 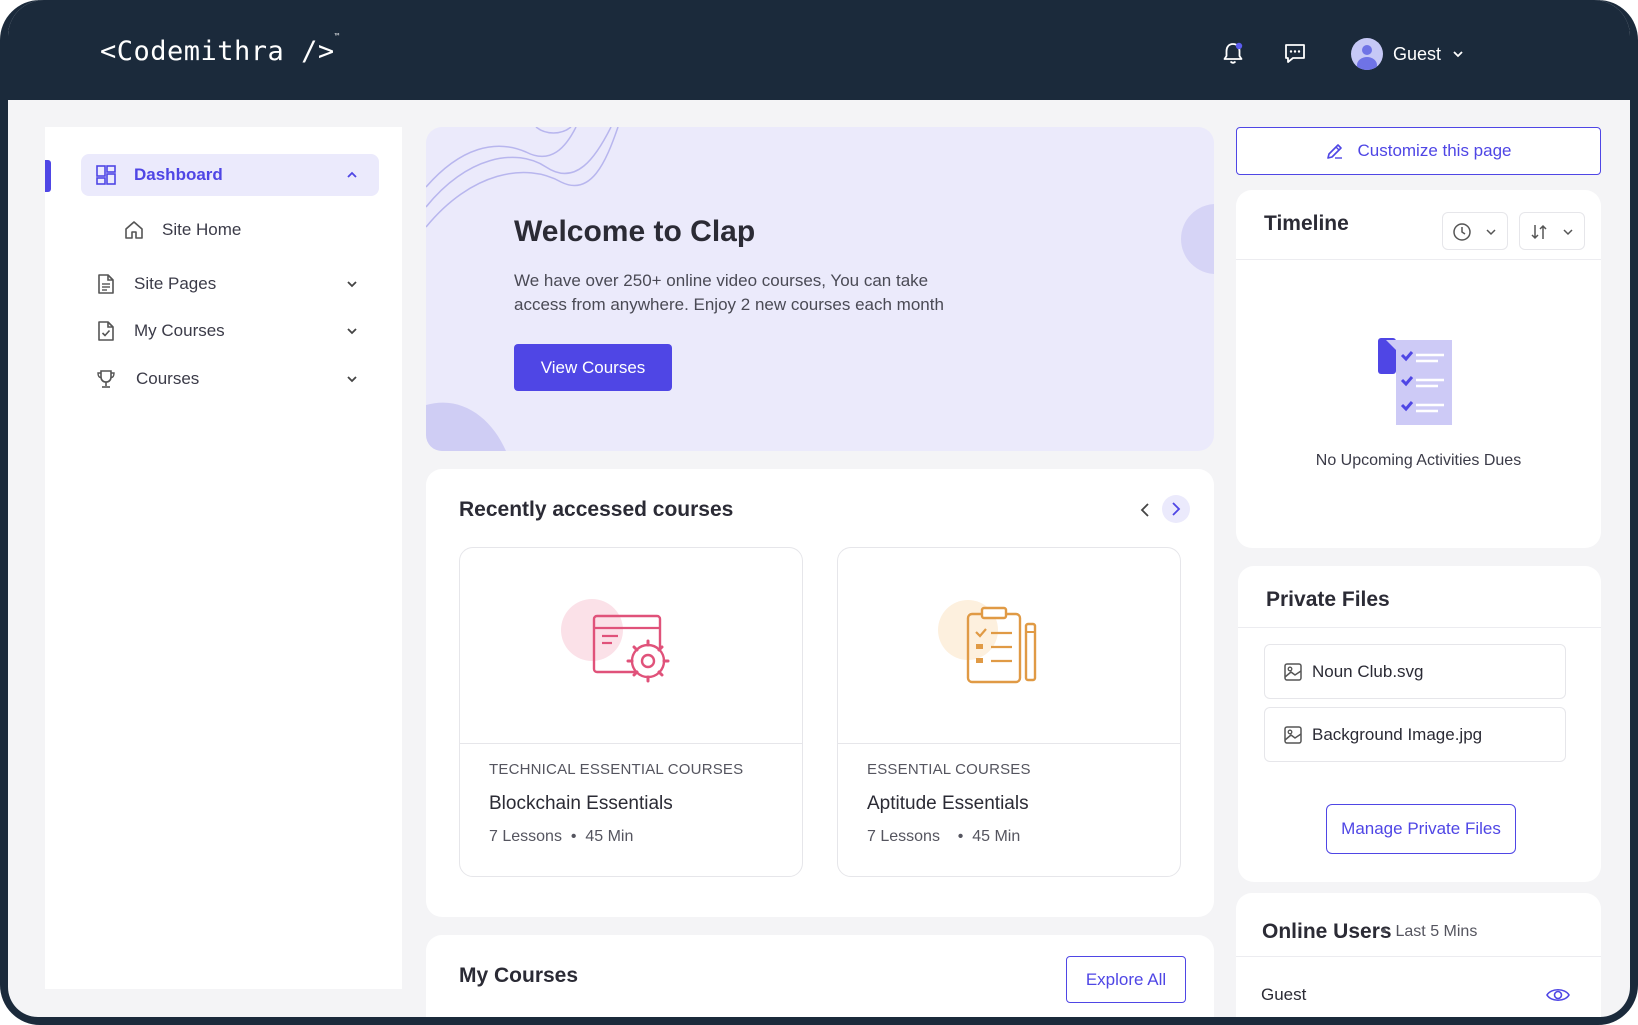 What do you see at coordinates (1126, 979) in the screenshot?
I see `explore-all-button: Explore All` at bounding box center [1126, 979].